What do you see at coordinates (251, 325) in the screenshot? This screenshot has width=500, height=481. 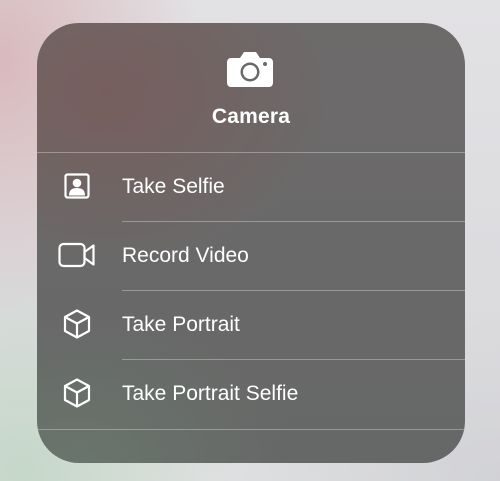 I see `menu-item-take-portrait: Take Portrait` at bounding box center [251, 325].